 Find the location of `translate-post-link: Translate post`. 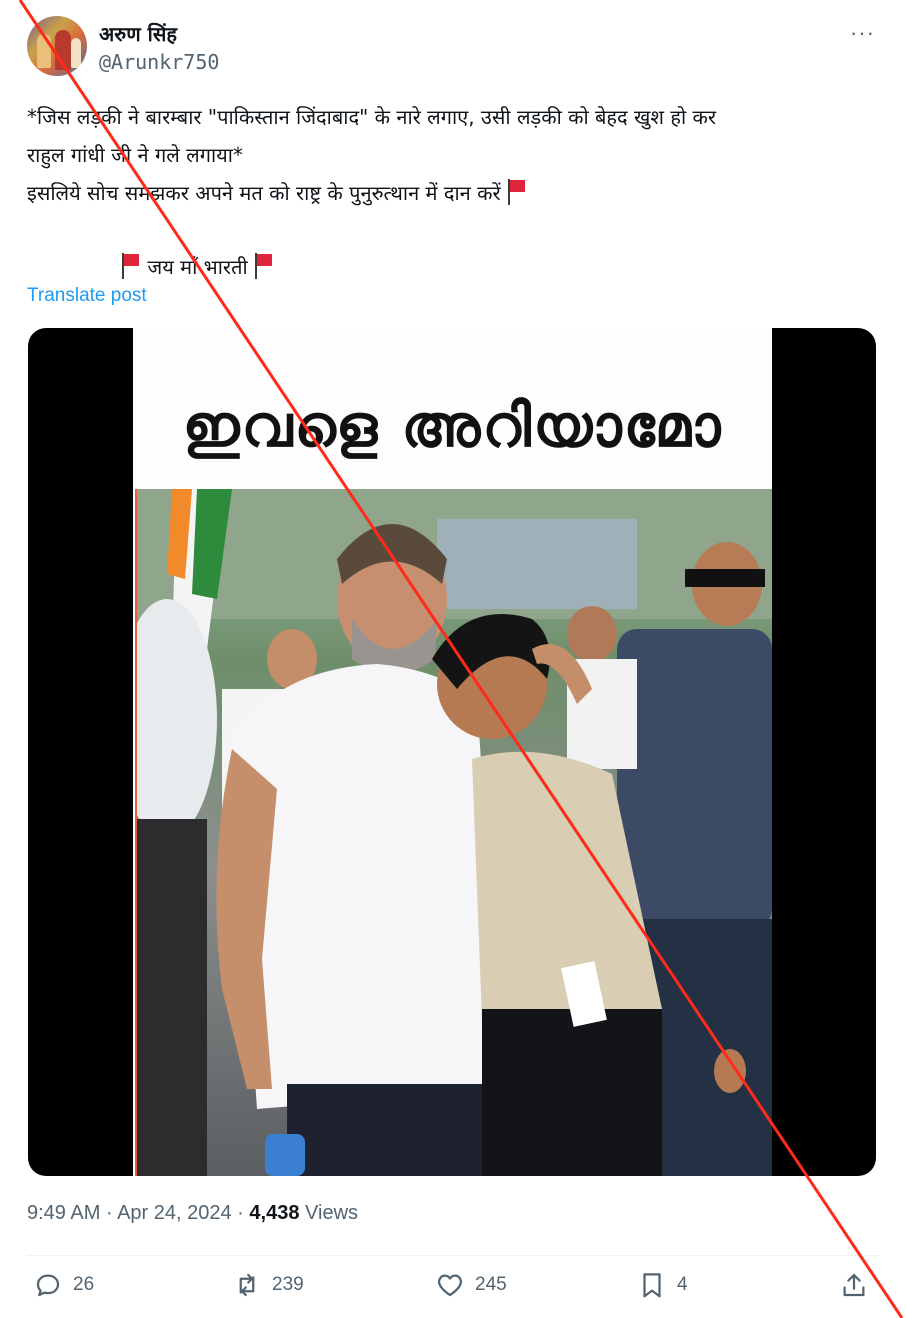

translate-post-link: Translate post is located at coordinates (87, 296).